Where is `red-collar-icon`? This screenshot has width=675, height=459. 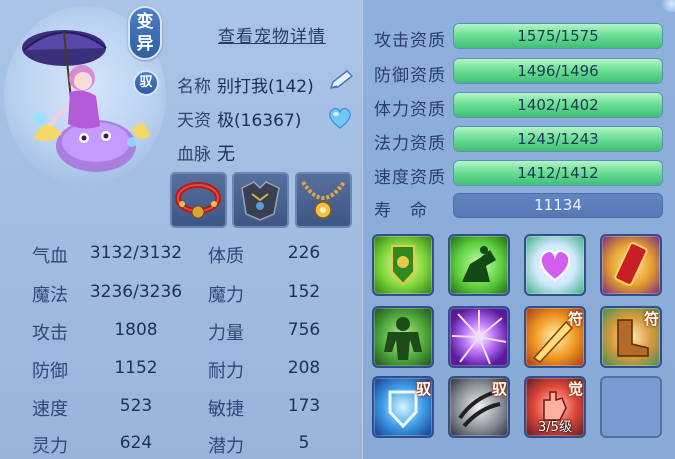 red-collar-icon is located at coordinates (198, 200).